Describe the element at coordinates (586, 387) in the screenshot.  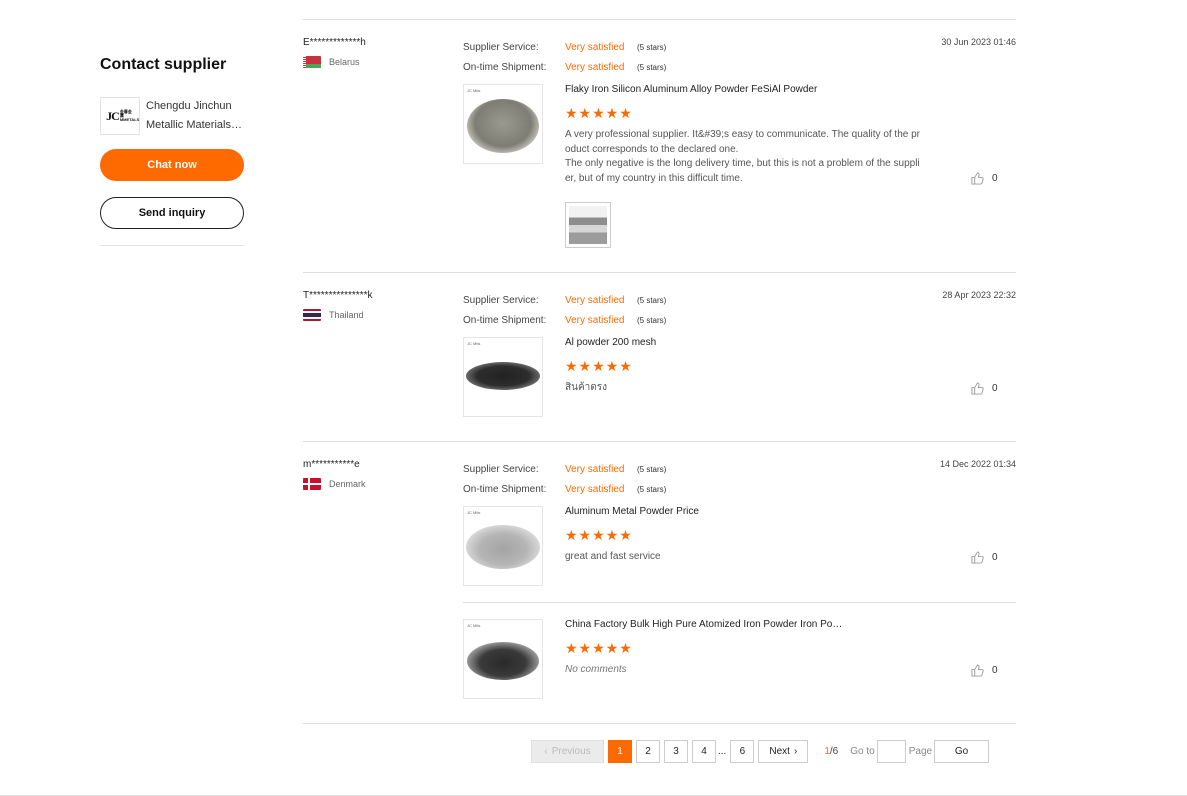
I see `review-comment: สินค้าตรง` at that location.